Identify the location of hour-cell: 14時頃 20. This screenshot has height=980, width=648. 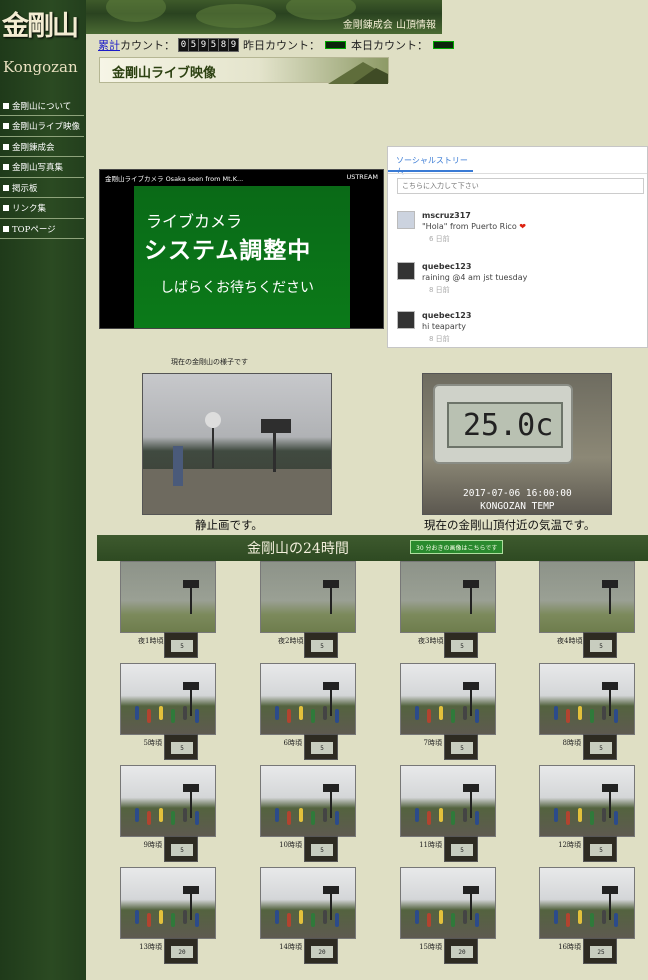
(308, 915).